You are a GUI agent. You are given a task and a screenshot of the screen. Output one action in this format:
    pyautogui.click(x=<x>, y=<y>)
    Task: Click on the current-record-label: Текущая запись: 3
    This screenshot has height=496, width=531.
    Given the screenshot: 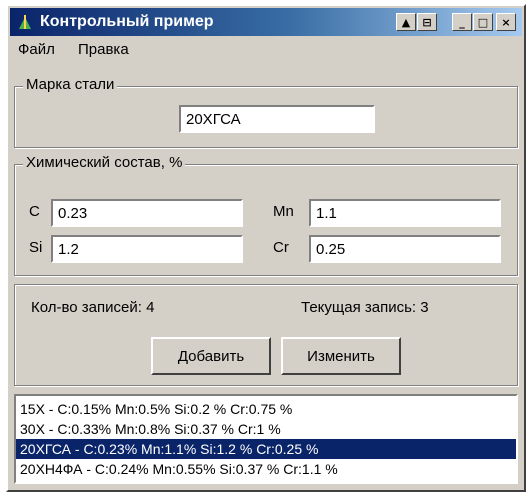 What is the action you would take?
    pyautogui.click(x=365, y=307)
    